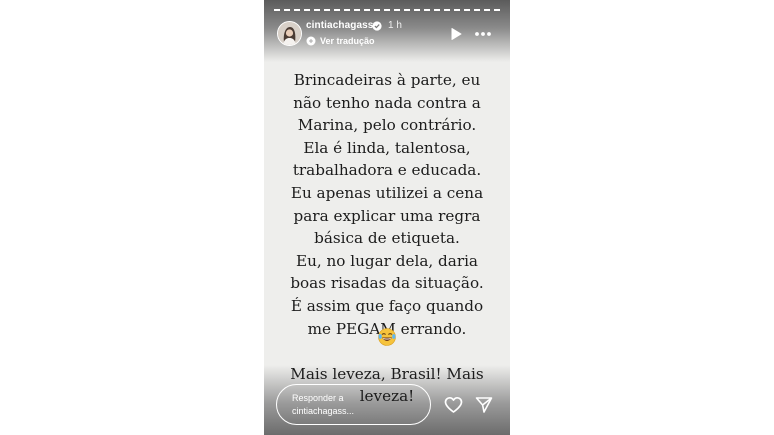 The height and width of the screenshot is (435, 774). What do you see at coordinates (387, 147) in the screenshot?
I see `story-text-line: Ela é linda, talentosa,` at bounding box center [387, 147].